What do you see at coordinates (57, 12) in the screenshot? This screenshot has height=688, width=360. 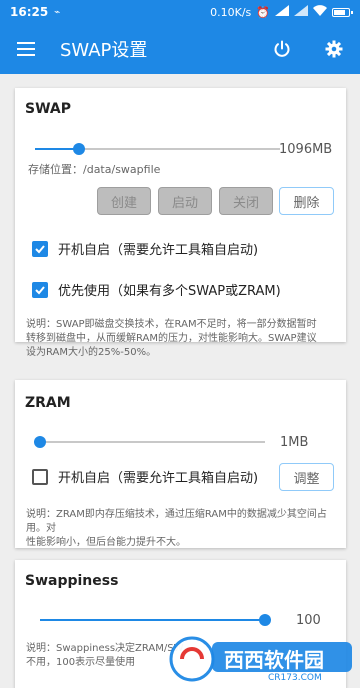 I see `signal-notification-icon: ⌁` at bounding box center [57, 12].